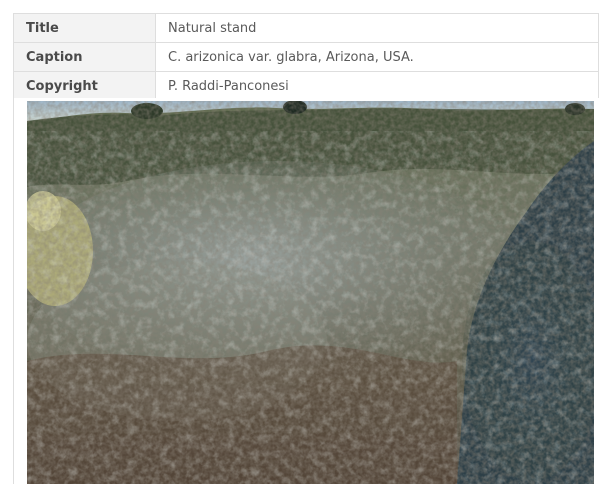  I want to click on metadata-row-title: Title Natural stand, so click(306, 28).